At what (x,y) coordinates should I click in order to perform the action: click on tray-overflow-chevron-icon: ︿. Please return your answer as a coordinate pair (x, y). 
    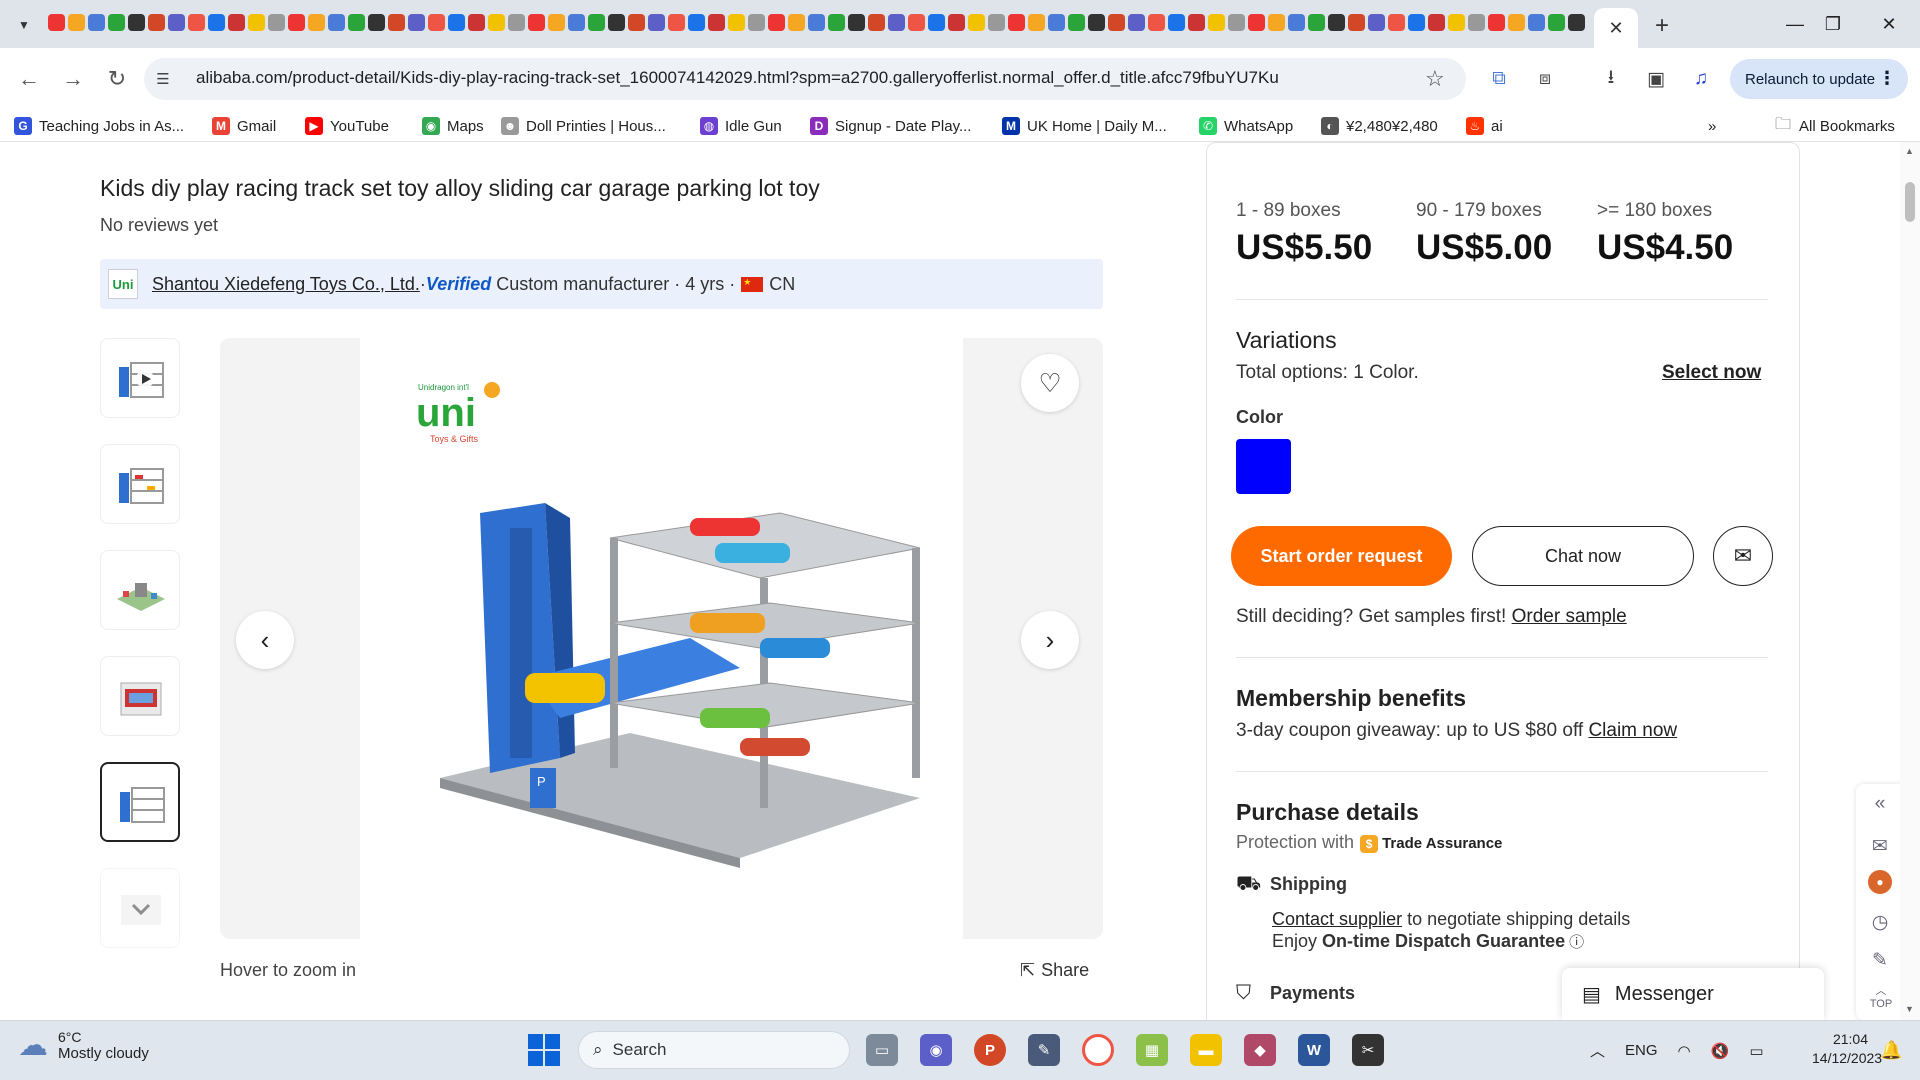
    Looking at the image, I should click on (1597, 1050).